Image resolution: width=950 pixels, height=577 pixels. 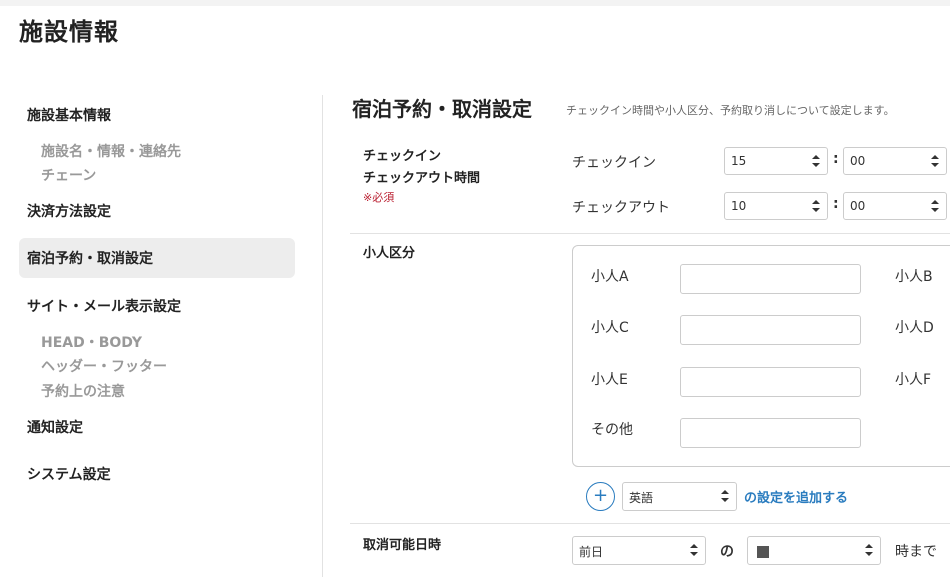 What do you see at coordinates (836, 159) in the screenshot?
I see `checkin-colon: :` at bounding box center [836, 159].